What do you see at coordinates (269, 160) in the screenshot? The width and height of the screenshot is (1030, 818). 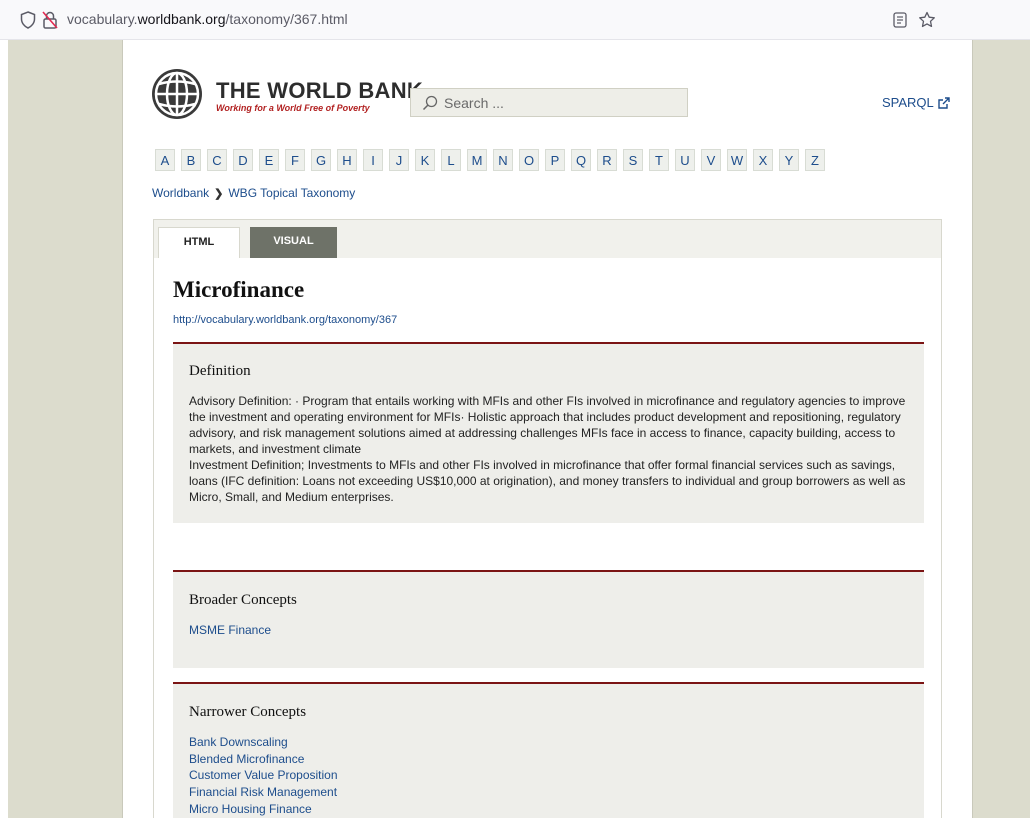 I see `alpha-letter-e: E` at bounding box center [269, 160].